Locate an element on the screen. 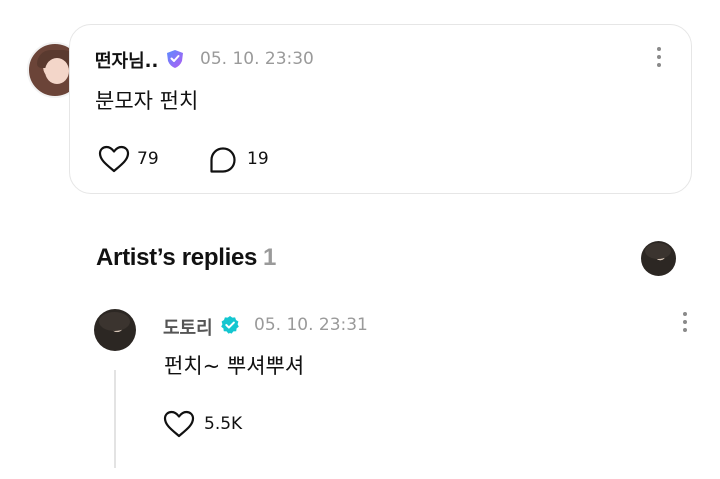 The width and height of the screenshot is (720, 479). artist-reply-timestamp: 05. 10. 23:31 is located at coordinates (311, 325).